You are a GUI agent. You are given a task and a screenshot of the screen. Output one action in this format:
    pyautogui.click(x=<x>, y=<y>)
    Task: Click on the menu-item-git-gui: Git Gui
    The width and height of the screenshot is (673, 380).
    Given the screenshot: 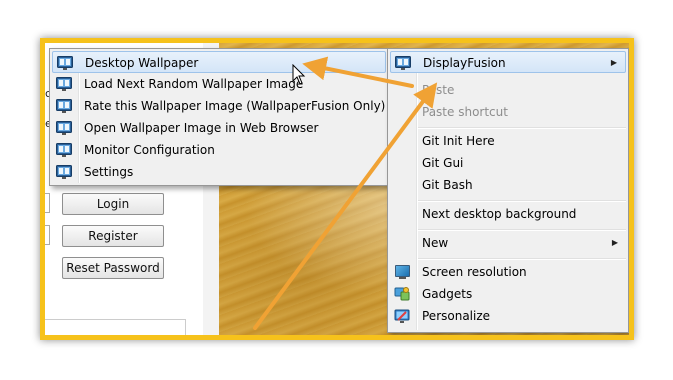 What is the action you would take?
    pyautogui.click(x=508, y=163)
    